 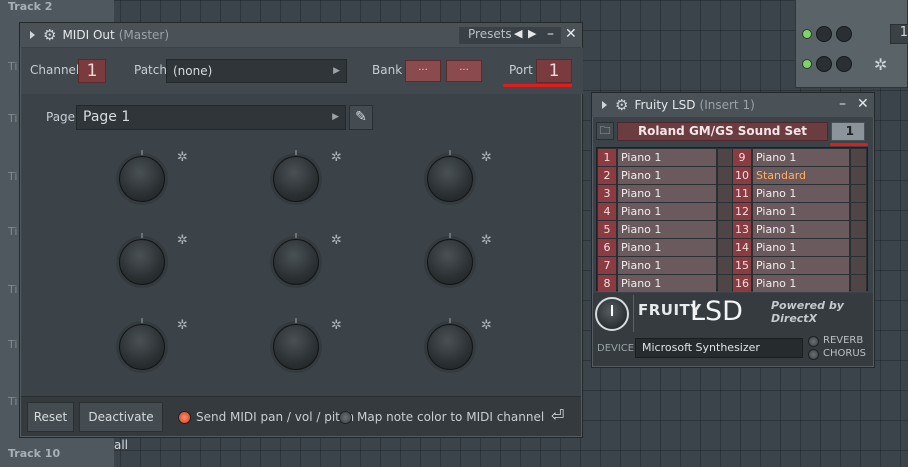 What do you see at coordinates (722, 131) in the screenshot?
I see `sound-set-select: Roland GM/GS Sound Set` at bounding box center [722, 131].